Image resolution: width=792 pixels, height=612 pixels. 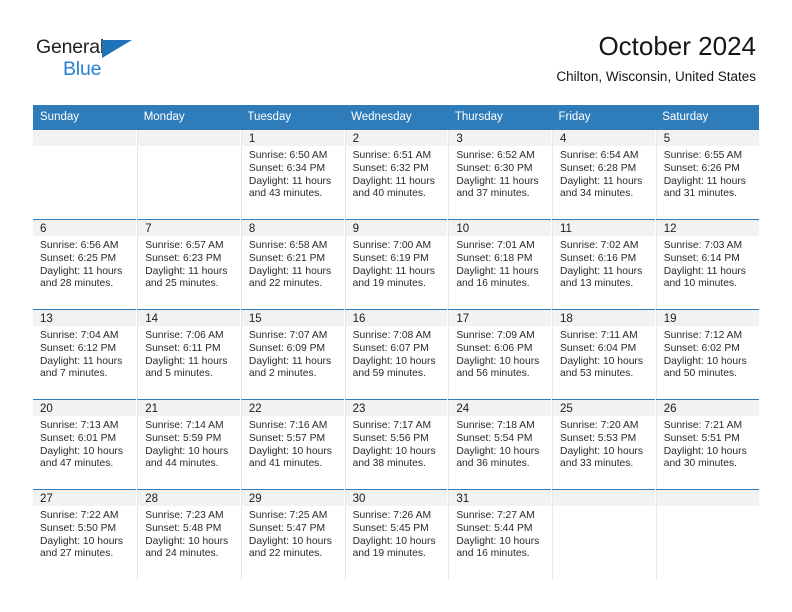 I want to click on sunrise-text: Sunrise: 7:06 AM, so click(x=184, y=335).